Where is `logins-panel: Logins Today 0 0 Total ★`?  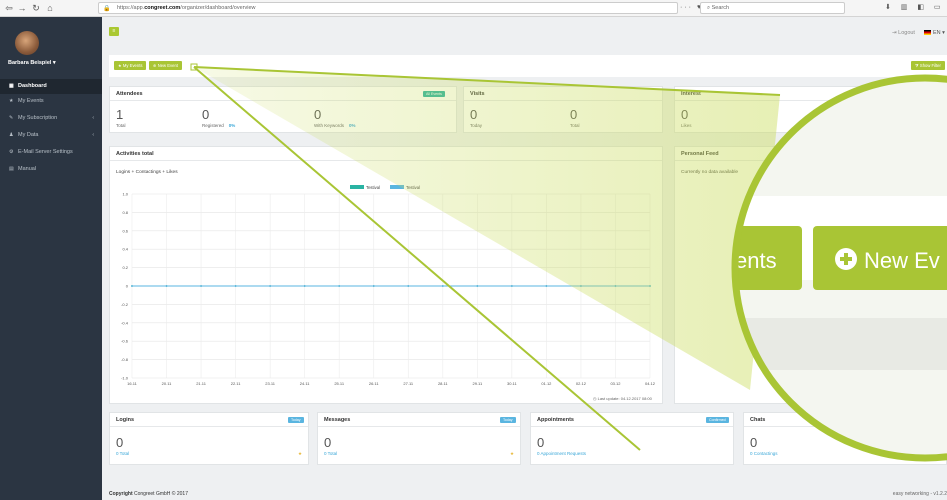 logins-panel: Logins Today 0 0 Total ★ is located at coordinates (209, 438).